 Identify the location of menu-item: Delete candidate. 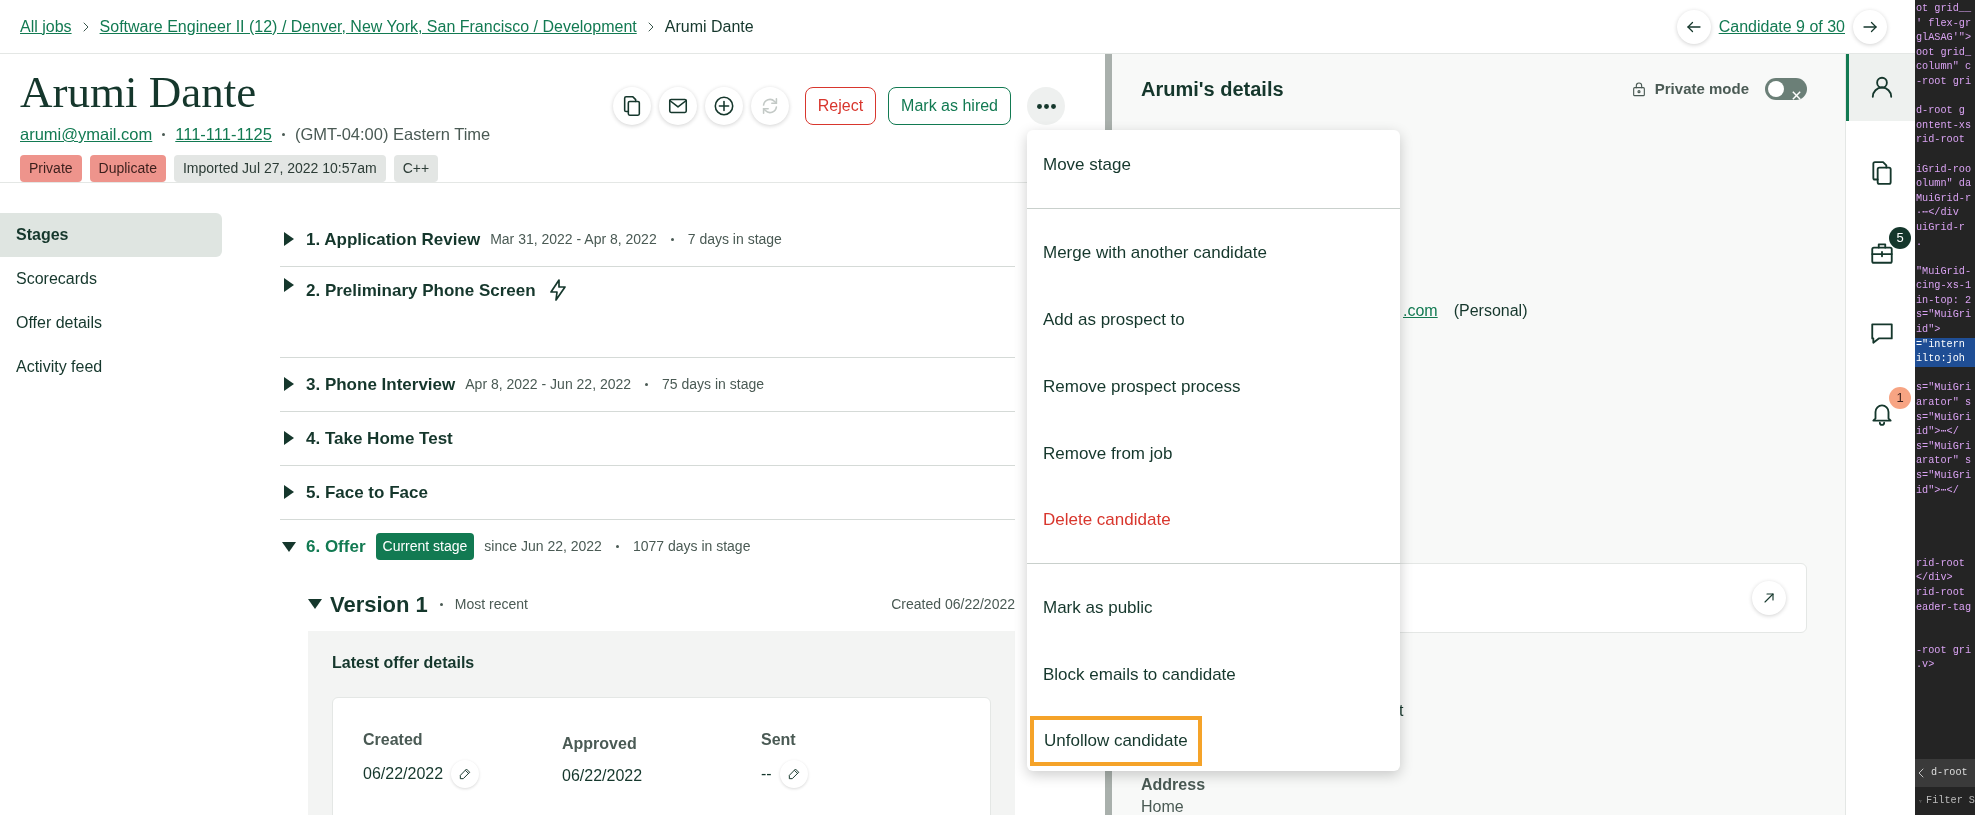
(1213, 525).